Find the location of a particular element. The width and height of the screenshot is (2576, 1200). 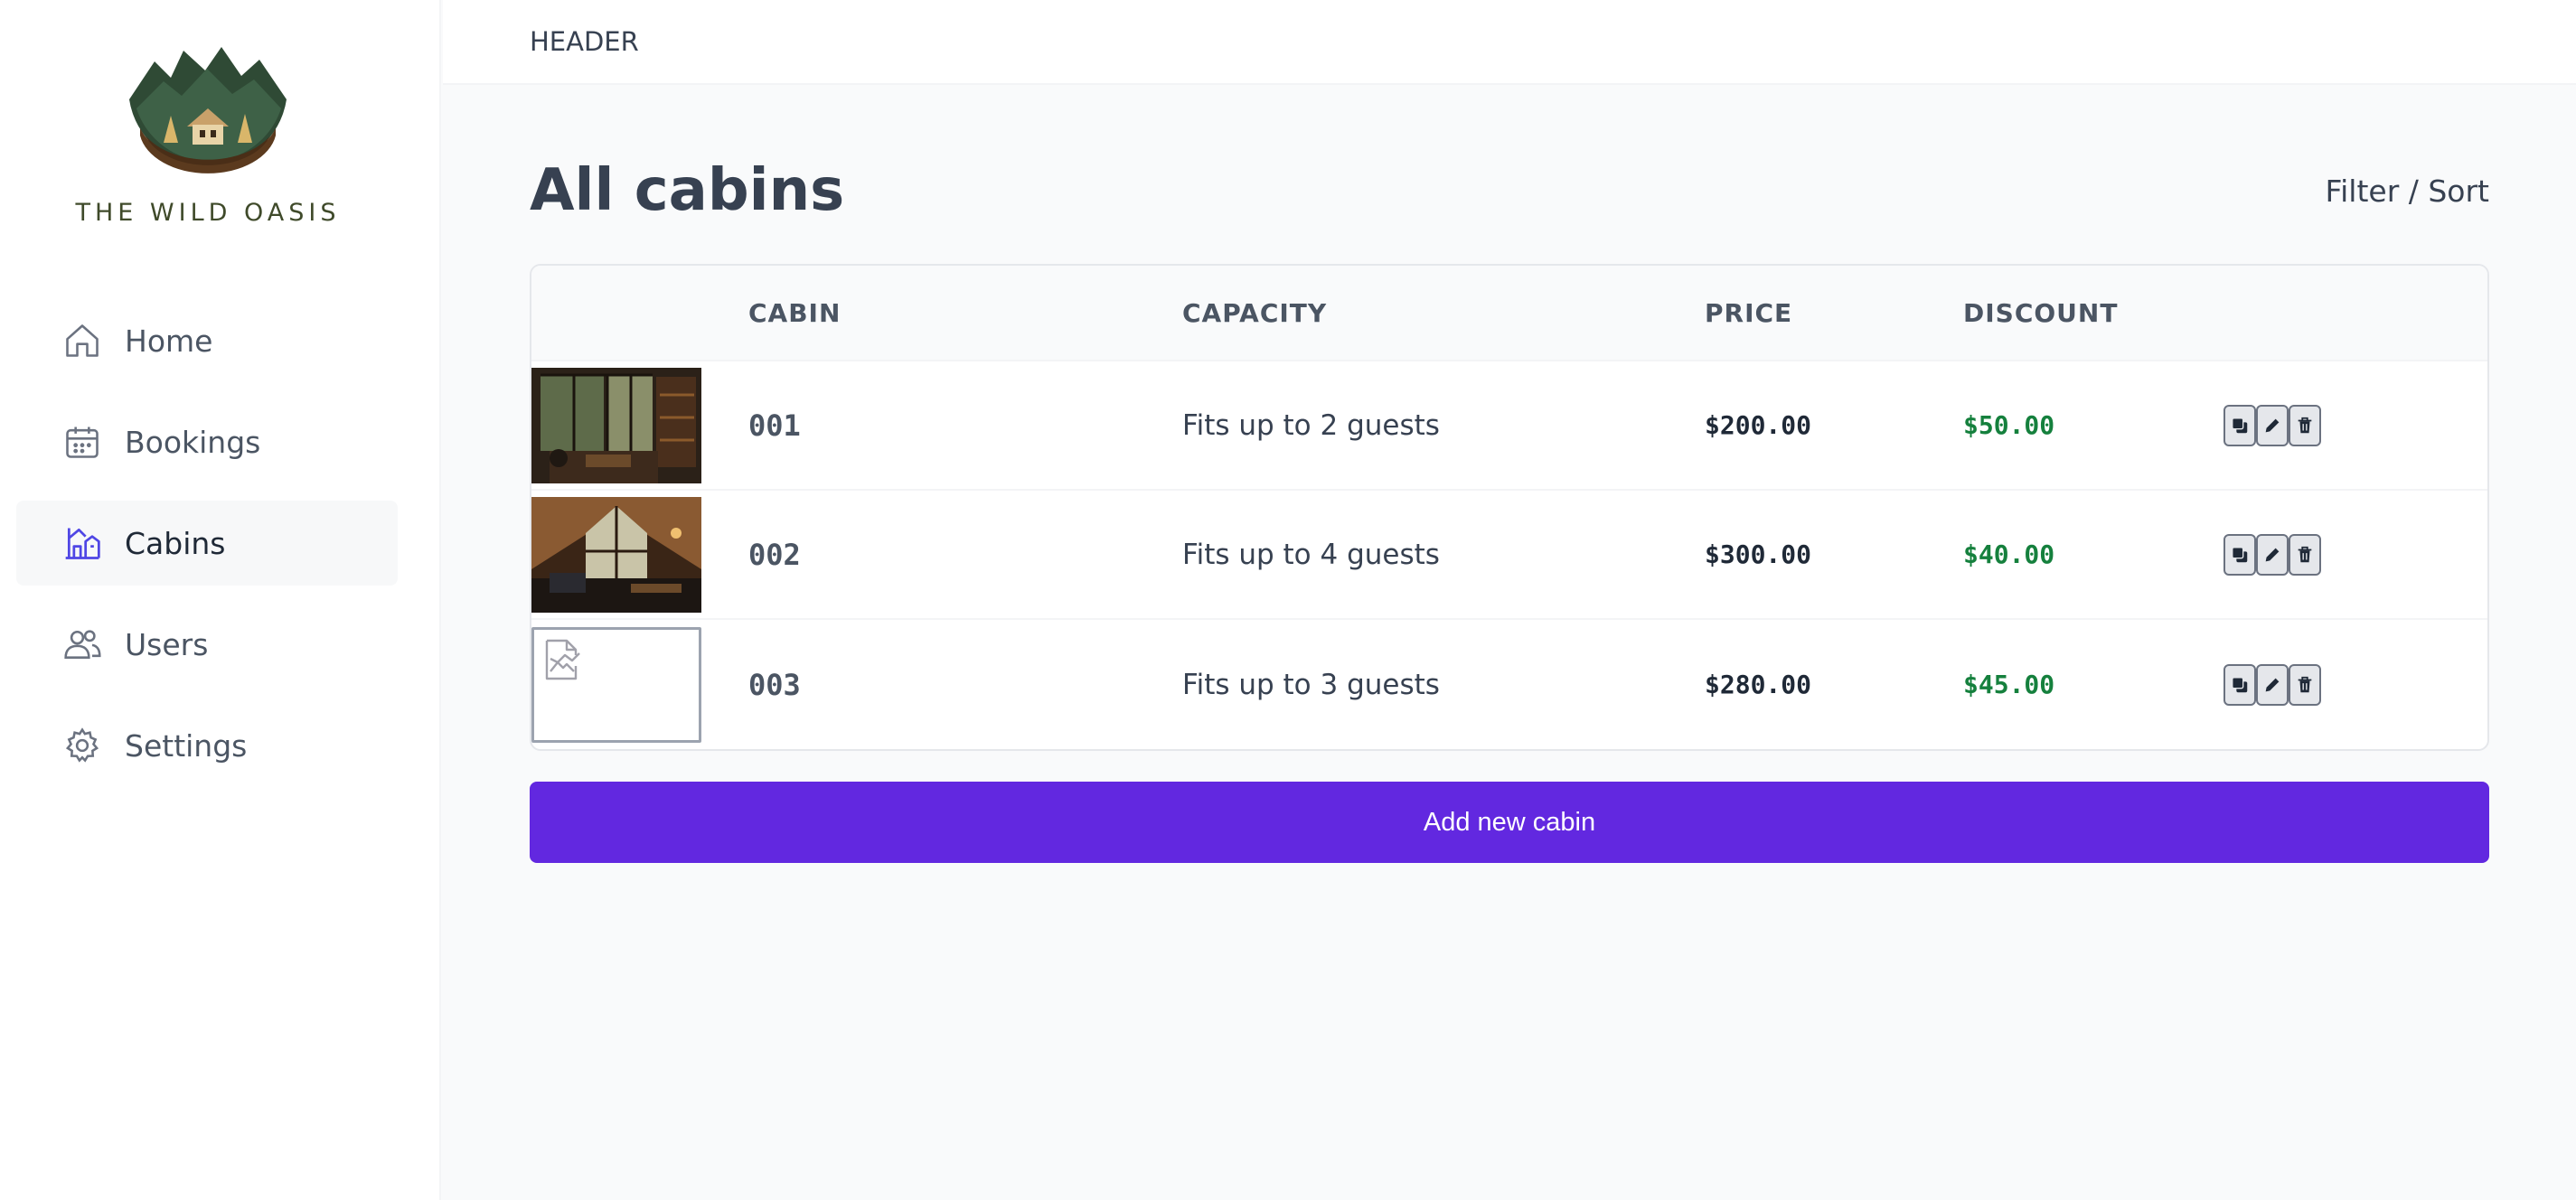

add-cabin-button: Add new cabin is located at coordinates (1509, 822).